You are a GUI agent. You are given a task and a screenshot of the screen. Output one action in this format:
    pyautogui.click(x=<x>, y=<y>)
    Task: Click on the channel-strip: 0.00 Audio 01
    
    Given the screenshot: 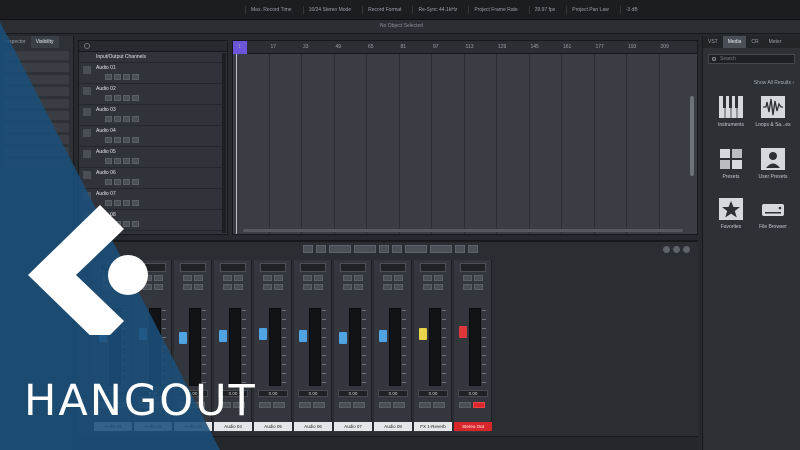 What is the action you would take?
    pyautogui.click(x=113, y=346)
    